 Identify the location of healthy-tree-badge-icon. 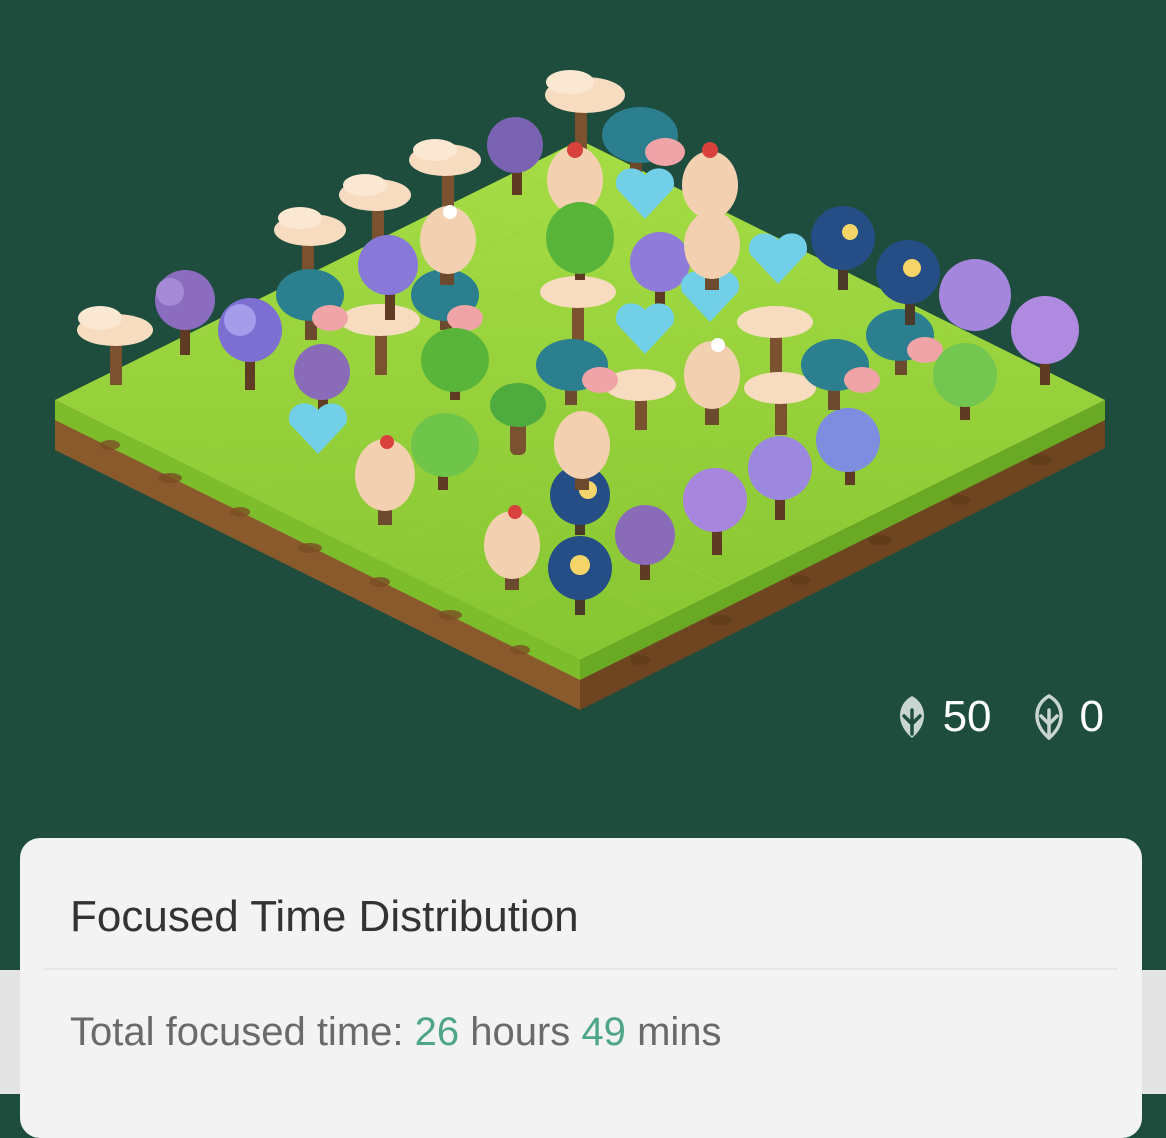
(912, 717).